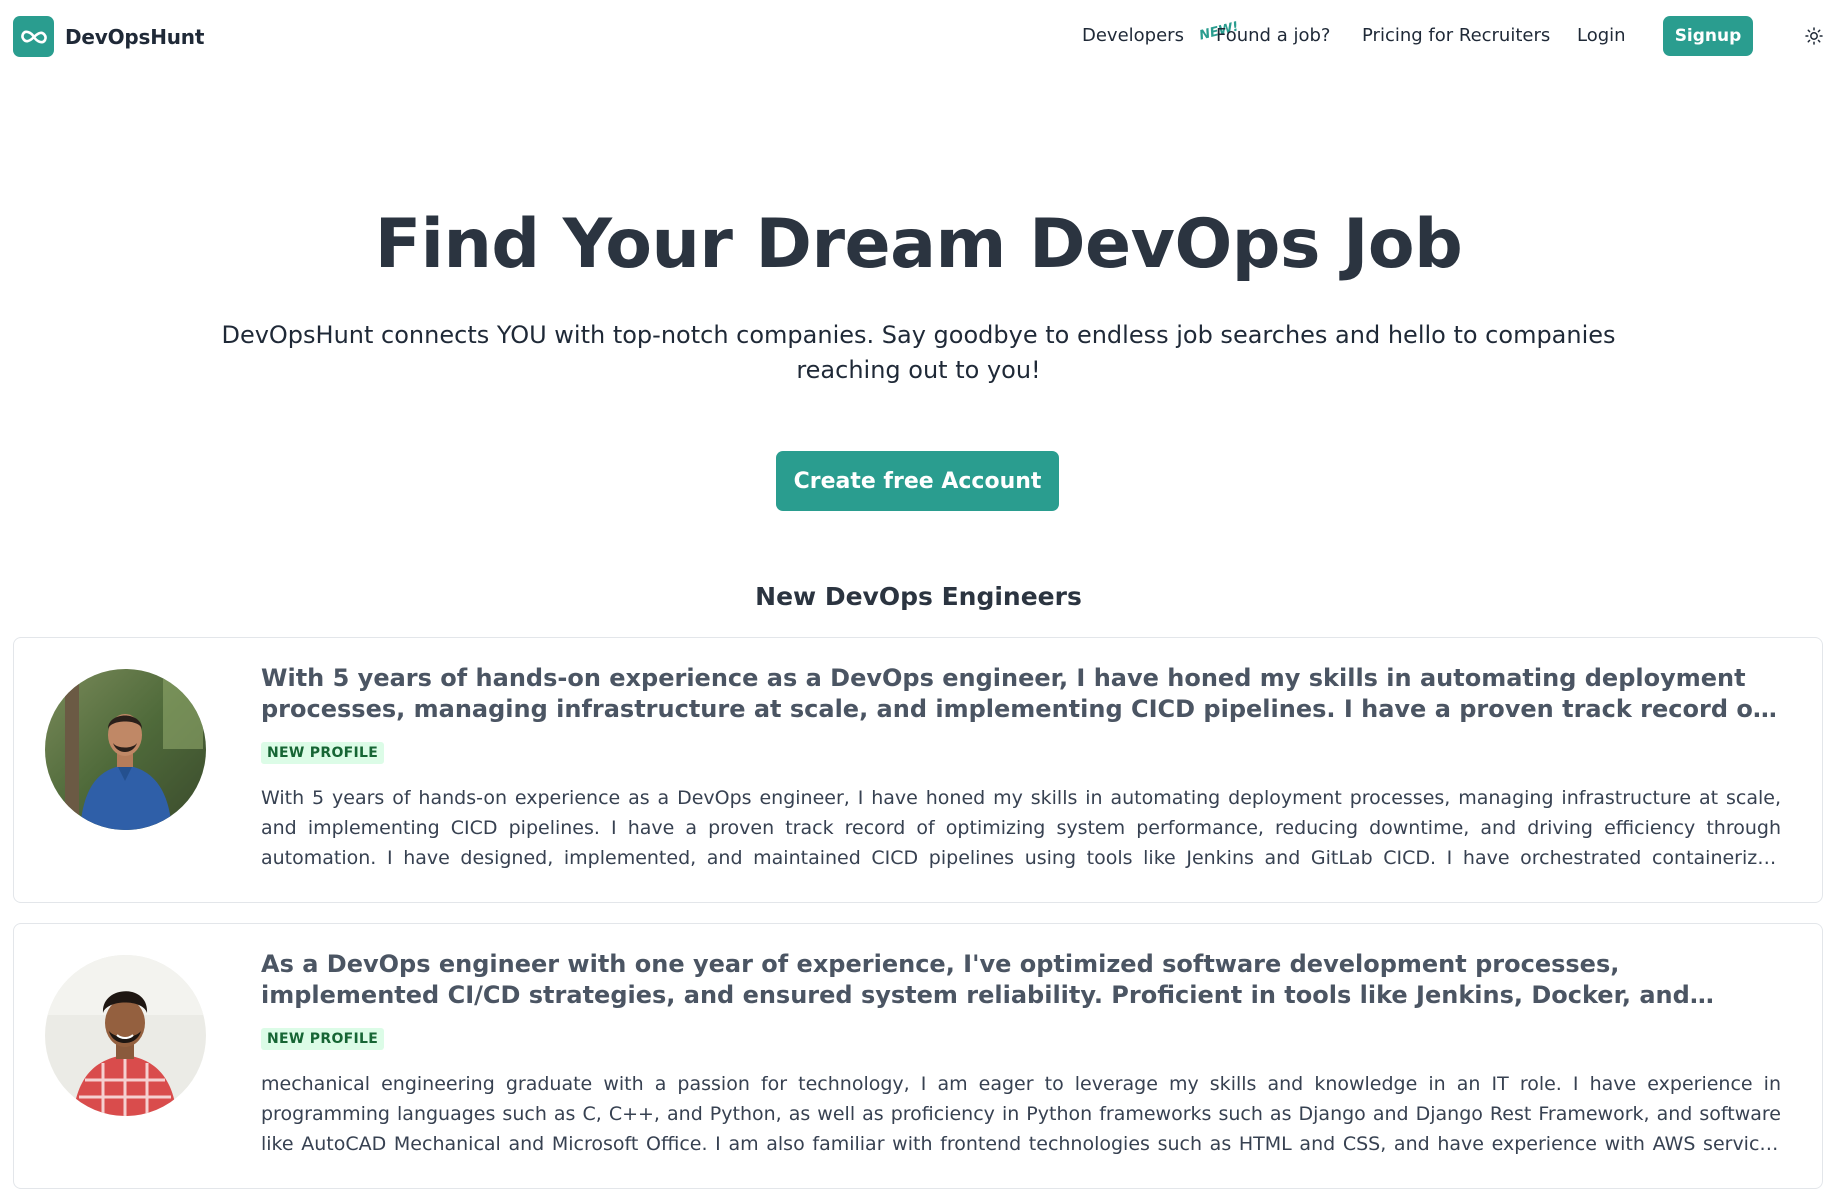 Image resolution: width=1837 pixels, height=1194 pixels. Describe the element at coordinates (1708, 36) in the screenshot. I see `signup-button: Signup` at that location.